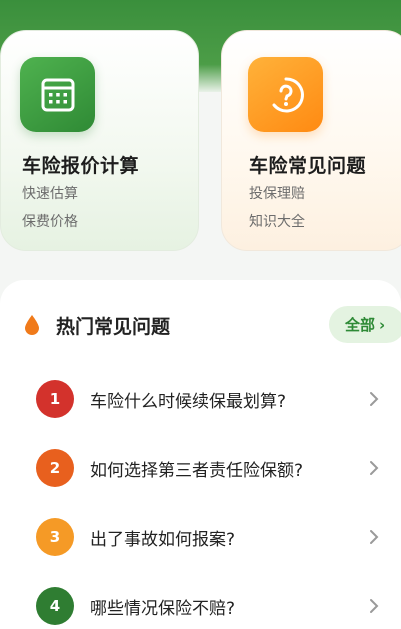 The height and width of the screenshot is (629, 401). What do you see at coordinates (360, 325) in the screenshot?
I see `view-all-label: 全部` at bounding box center [360, 325].